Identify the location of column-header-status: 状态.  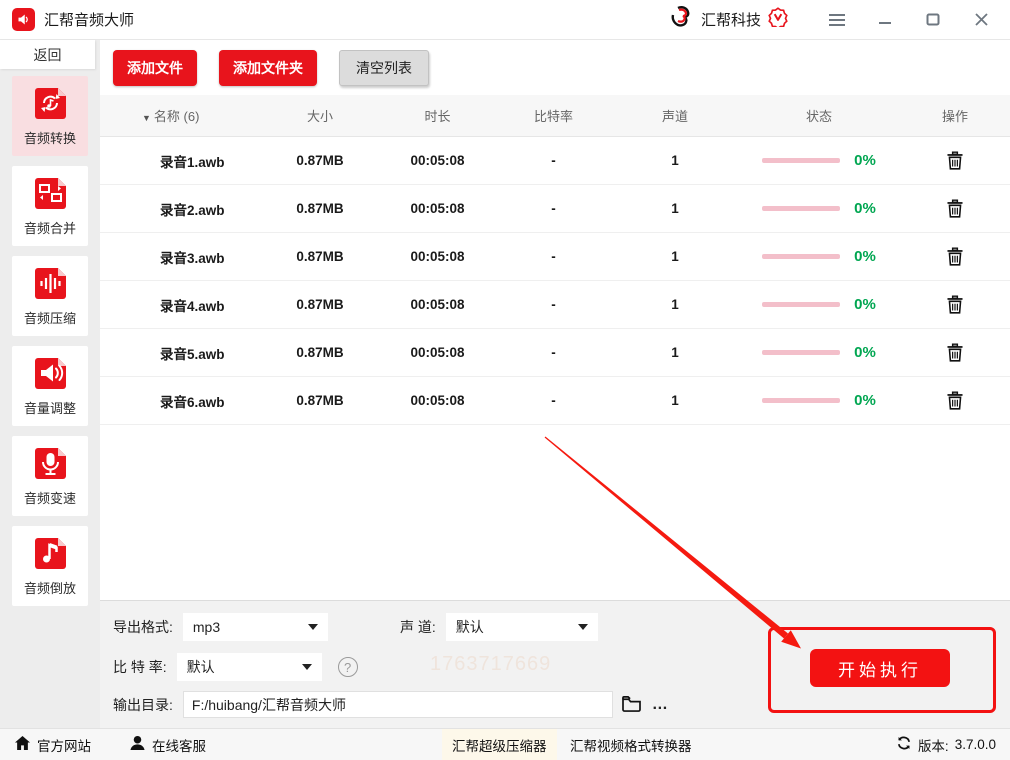
(819, 115).